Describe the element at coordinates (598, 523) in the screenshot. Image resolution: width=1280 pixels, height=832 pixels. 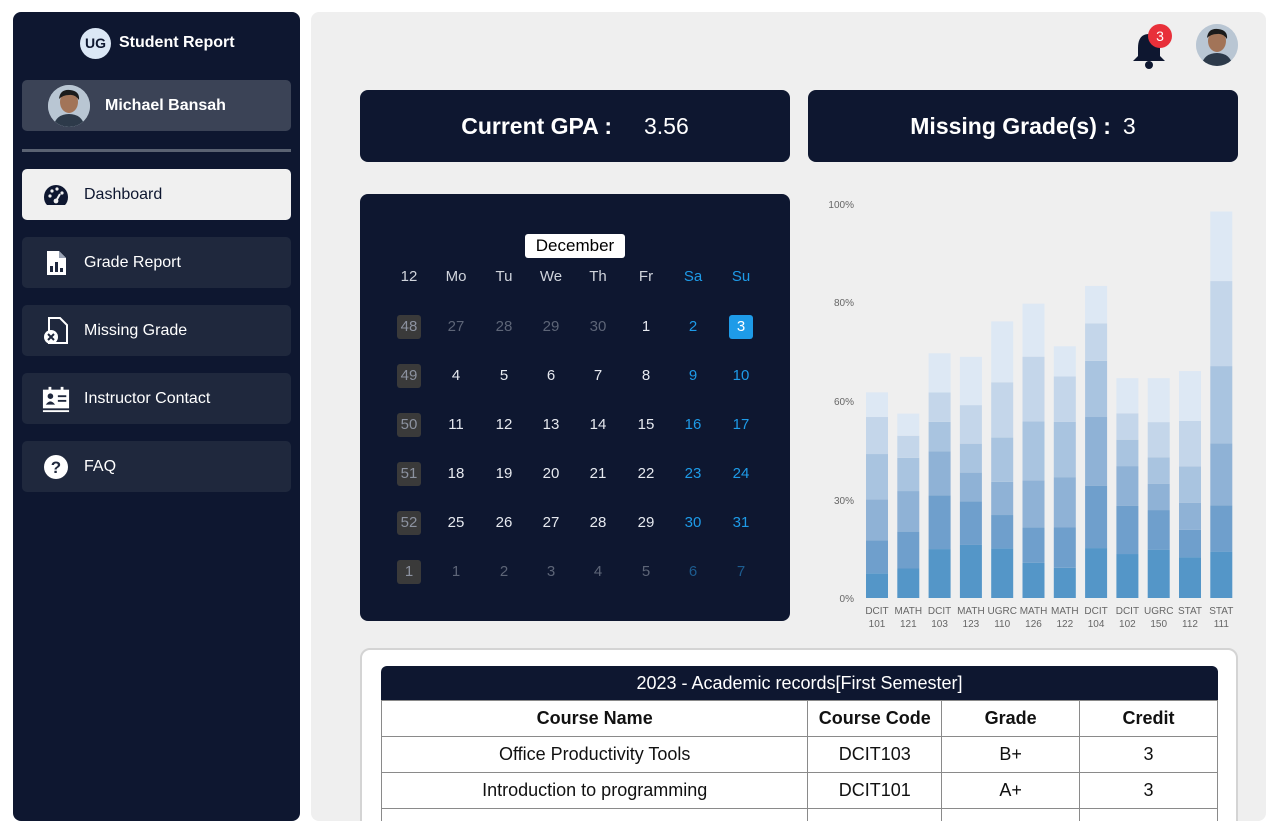
I see `calendar-day: 28` at that location.